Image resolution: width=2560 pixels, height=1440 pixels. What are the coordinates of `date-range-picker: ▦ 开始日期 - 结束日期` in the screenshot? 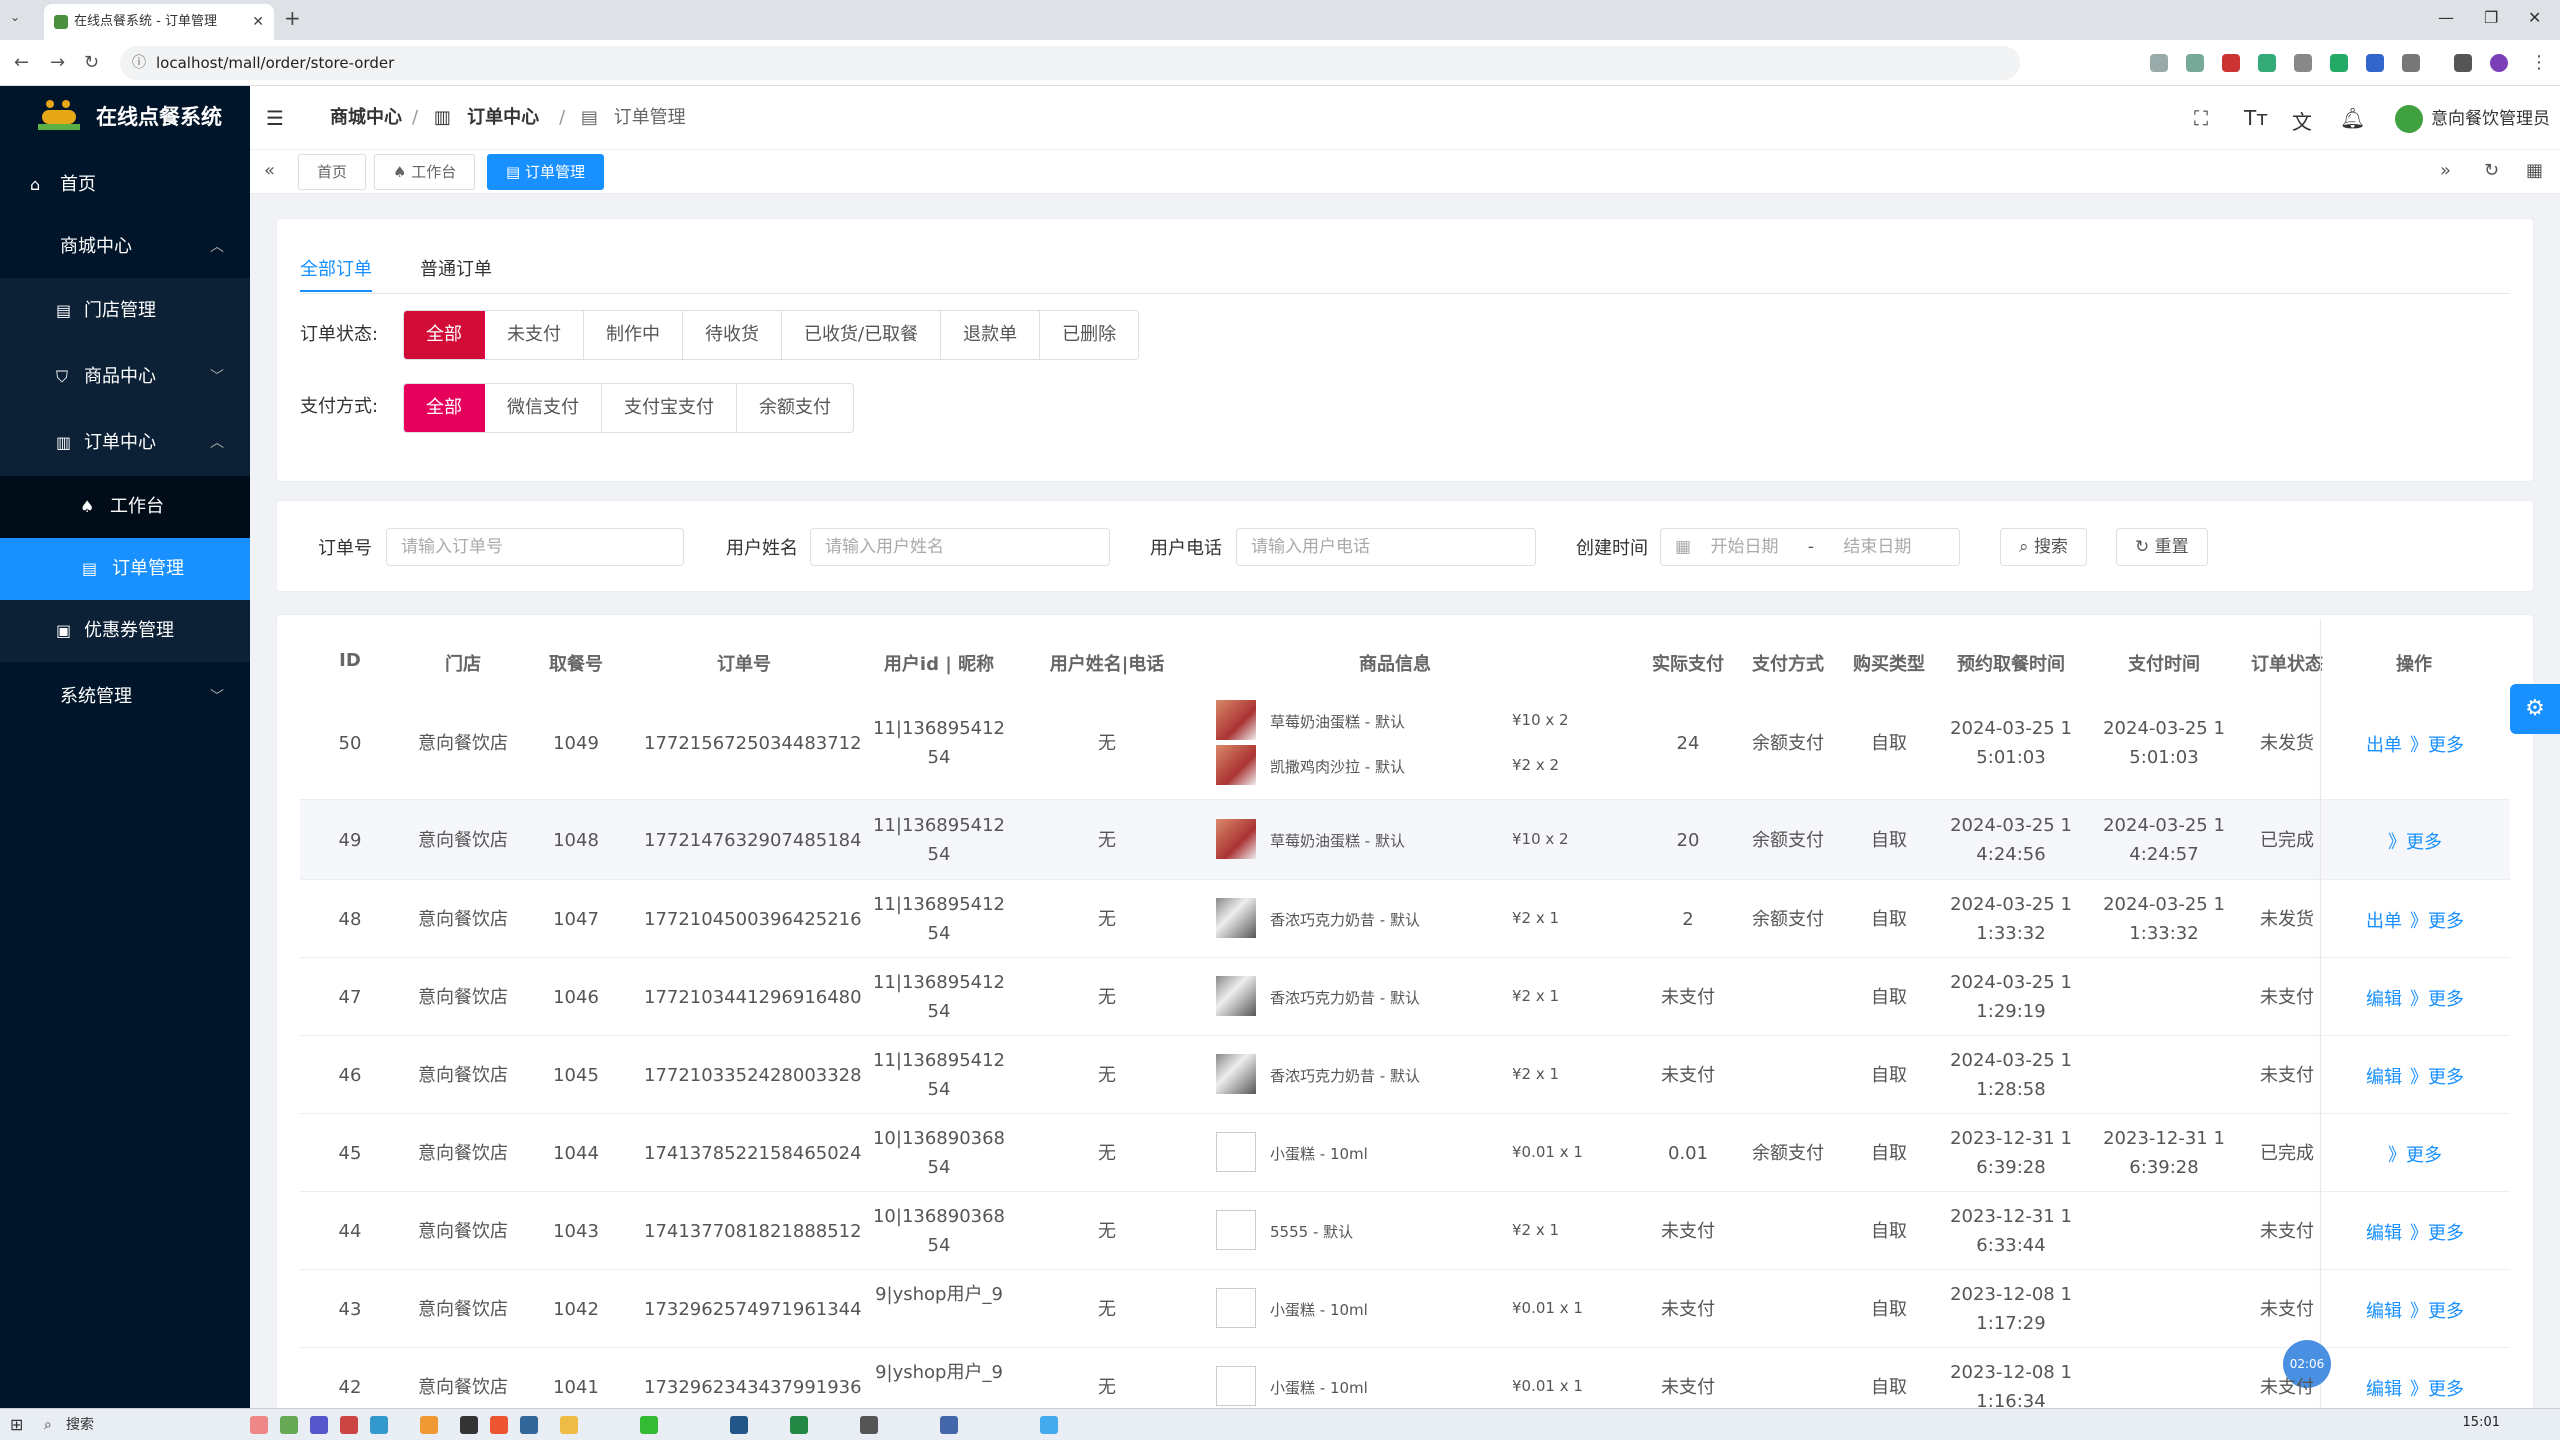 It's located at (1810, 547).